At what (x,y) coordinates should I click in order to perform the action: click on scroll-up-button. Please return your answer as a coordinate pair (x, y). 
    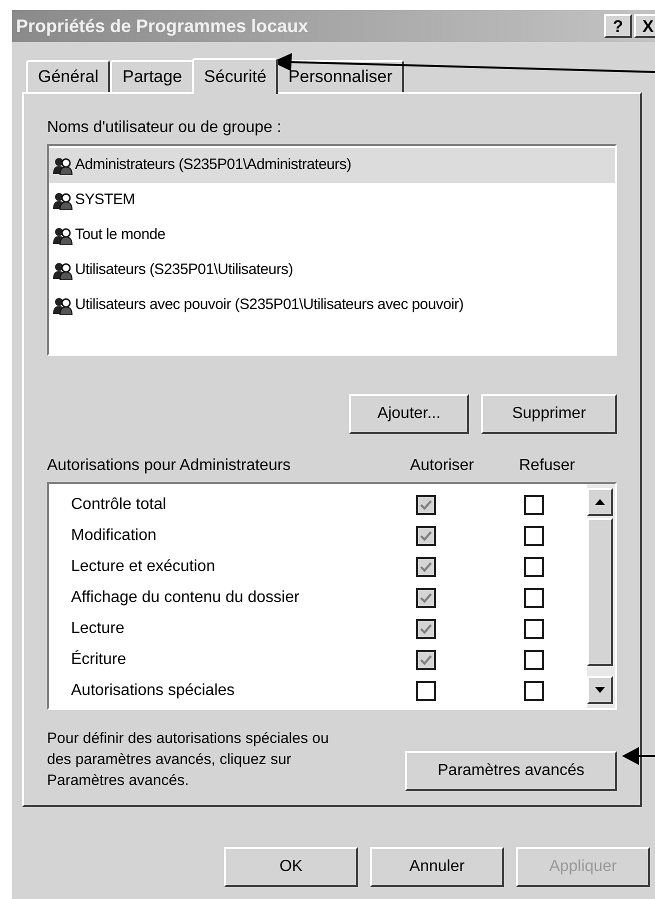
    Looking at the image, I should click on (600, 502).